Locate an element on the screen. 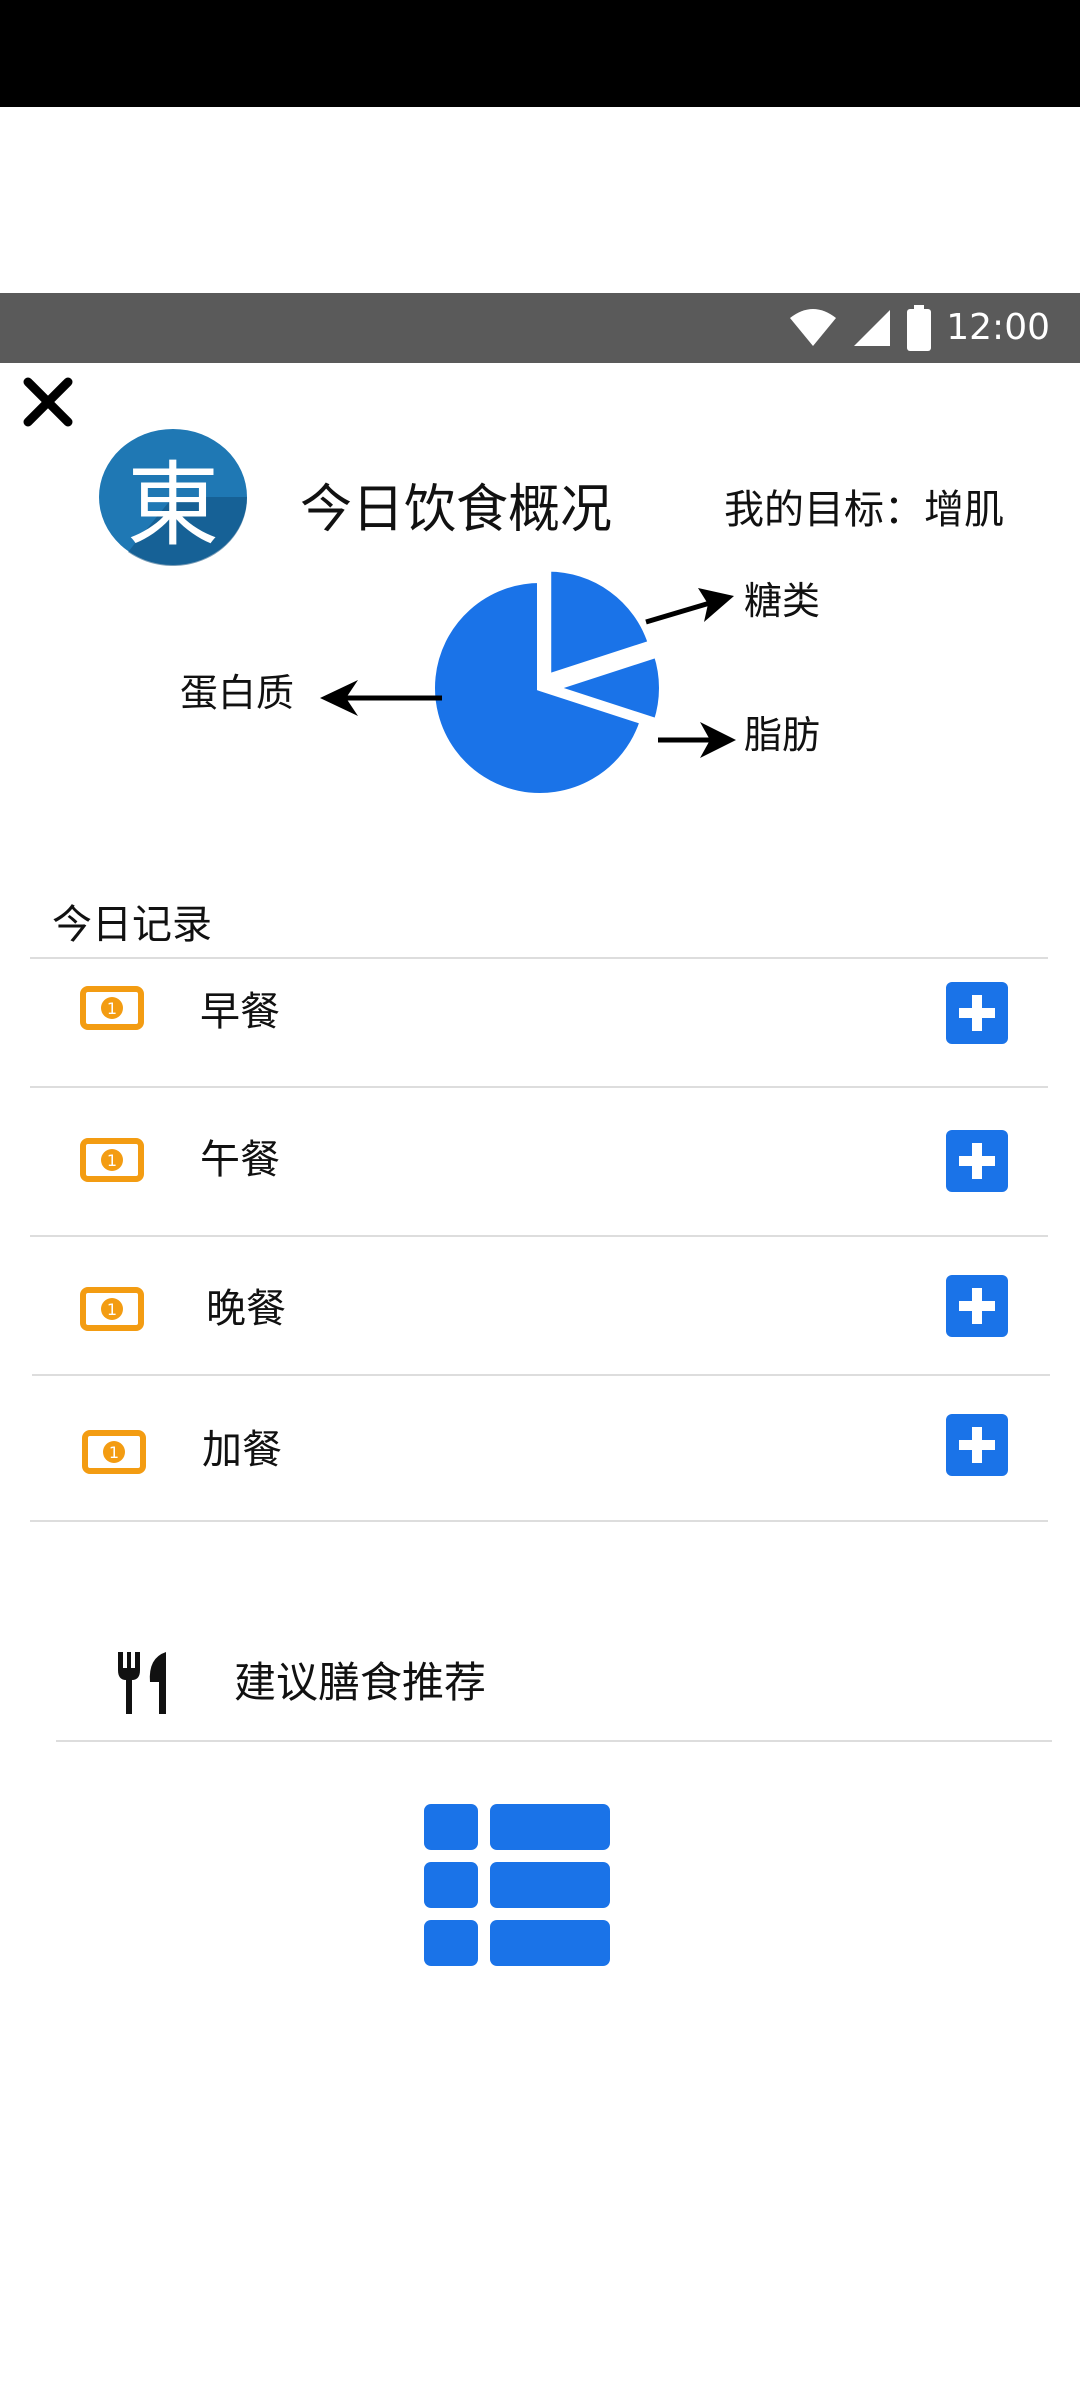 The width and height of the screenshot is (1080, 2400). app-logo: 東 is located at coordinates (173, 497).